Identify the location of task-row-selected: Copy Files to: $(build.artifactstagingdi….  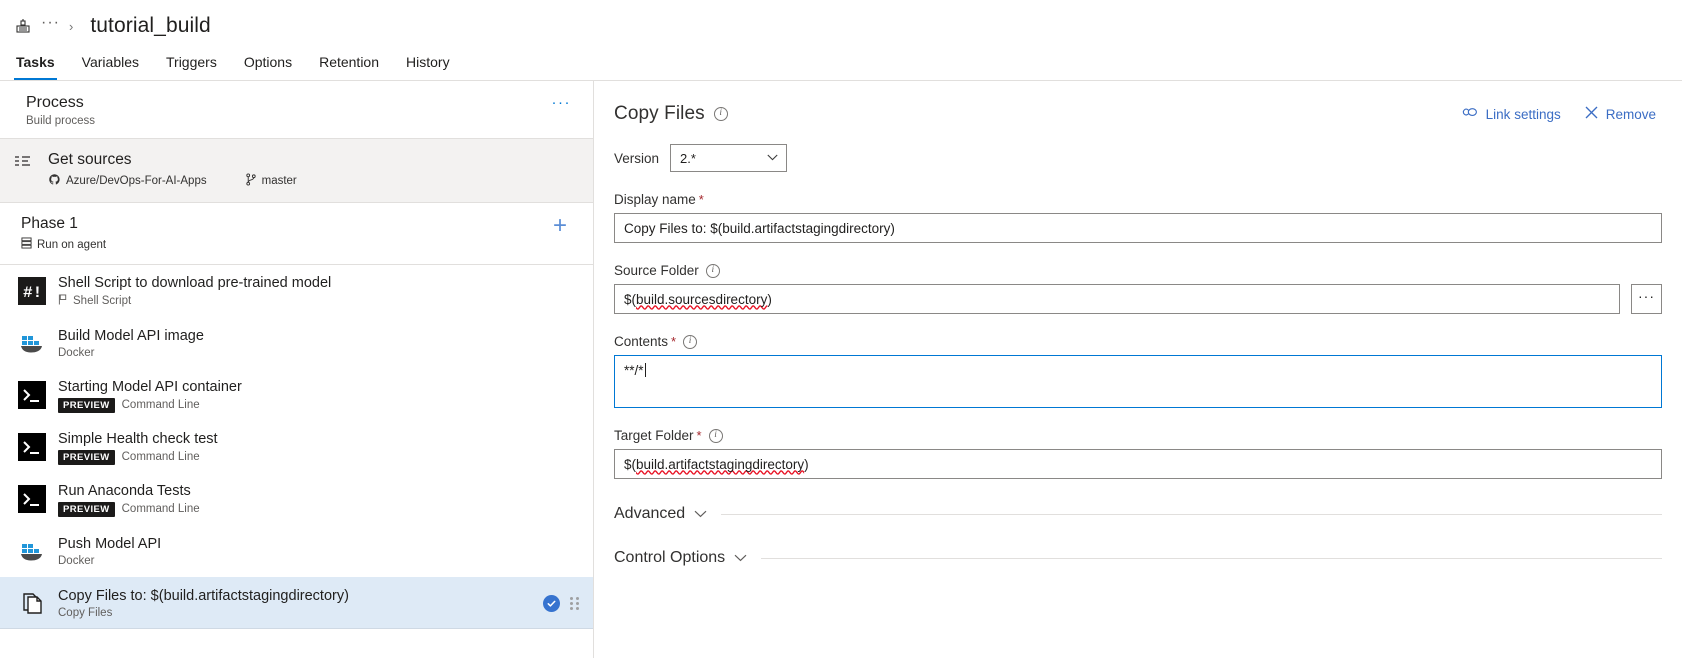
(296, 603).